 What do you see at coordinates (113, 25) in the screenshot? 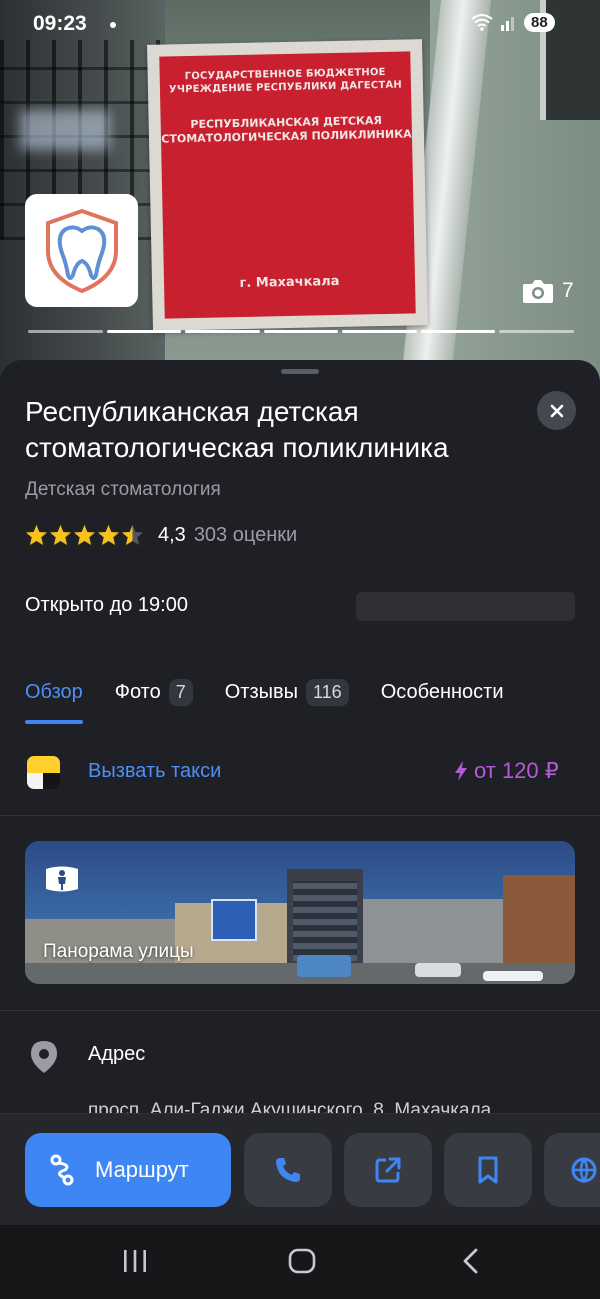
I see `notification-dot` at bounding box center [113, 25].